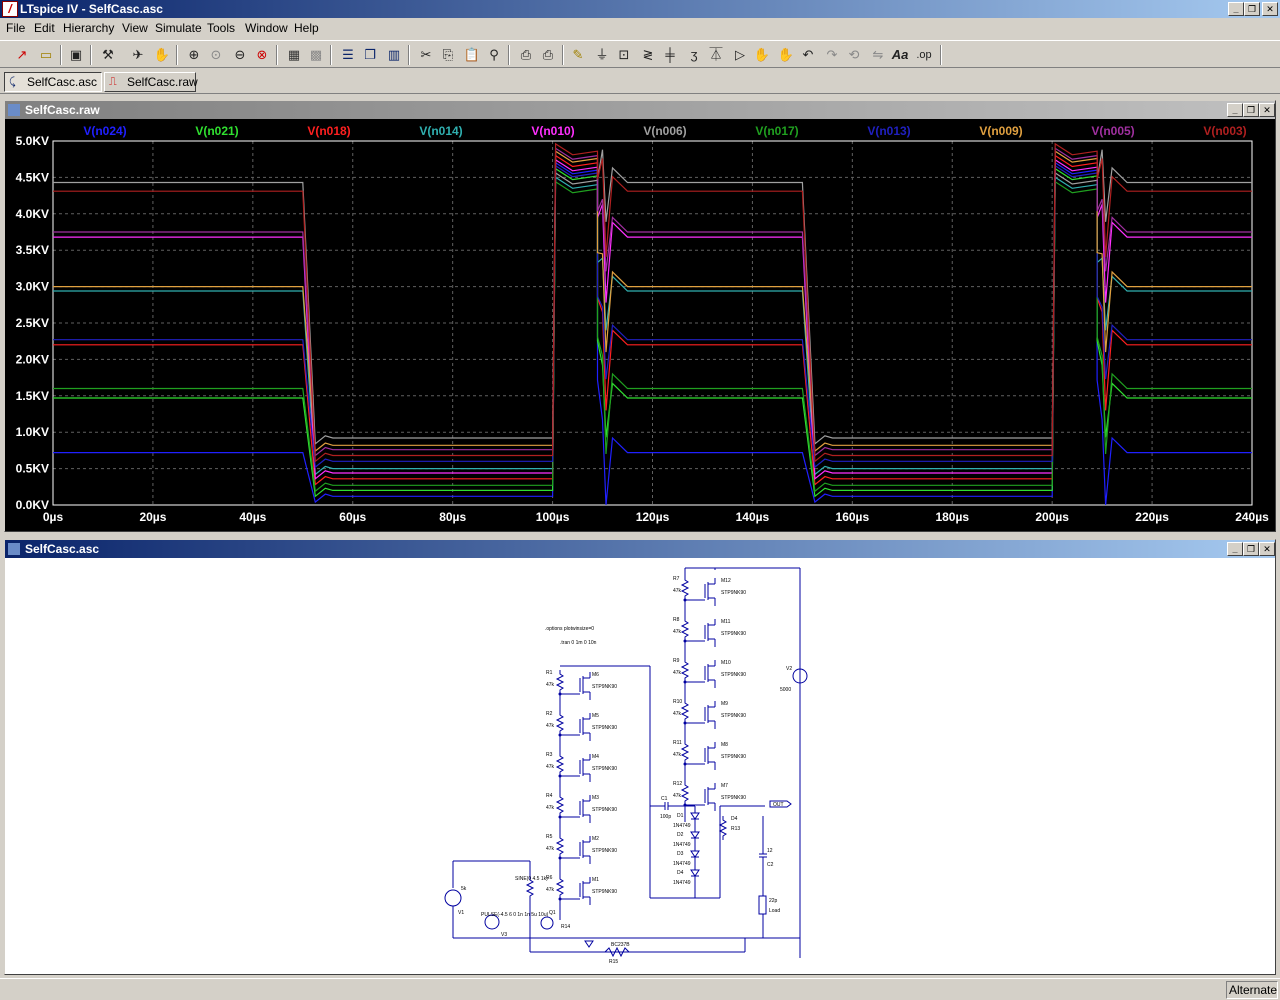 The height and width of the screenshot is (1000, 1280). I want to click on rotate-icon: ⟲, so click(854, 55).